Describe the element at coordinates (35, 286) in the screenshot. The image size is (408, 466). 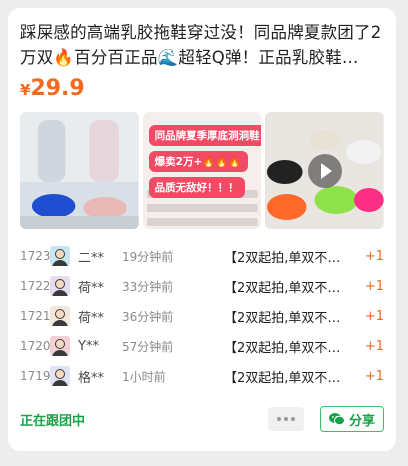
I see `order-rank: 1722` at that location.